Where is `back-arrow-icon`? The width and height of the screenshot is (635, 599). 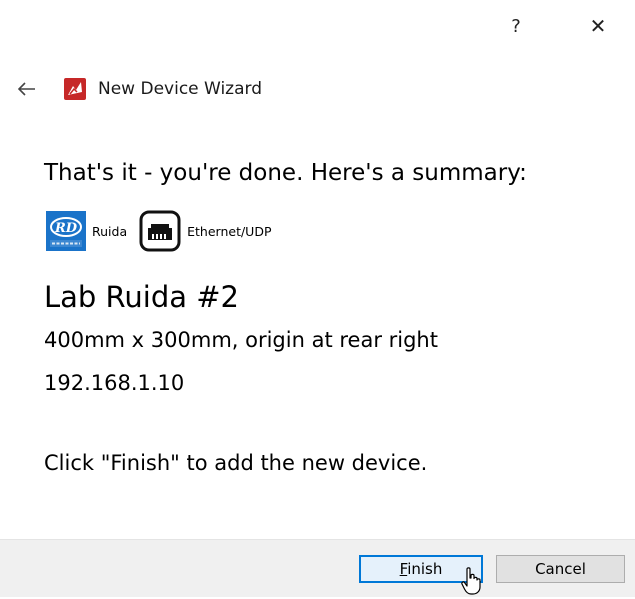
back-arrow-icon is located at coordinates (27, 89).